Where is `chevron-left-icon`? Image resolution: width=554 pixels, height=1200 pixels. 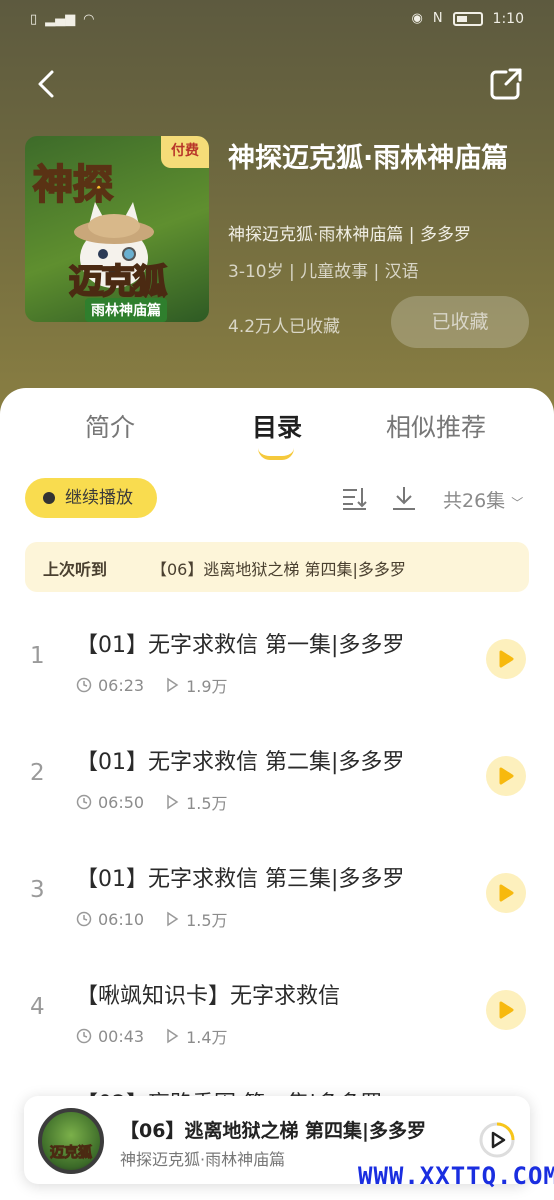
chevron-left-icon is located at coordinates (46, 84).